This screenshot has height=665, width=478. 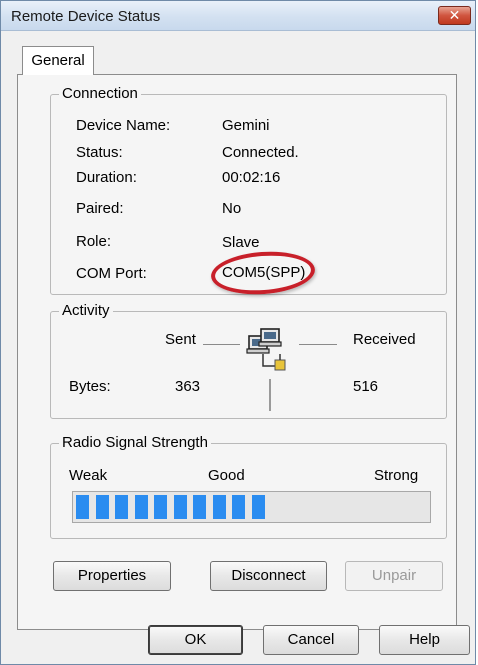 I want to click on bytes-received-value: 516, so click(x=366, y=386).